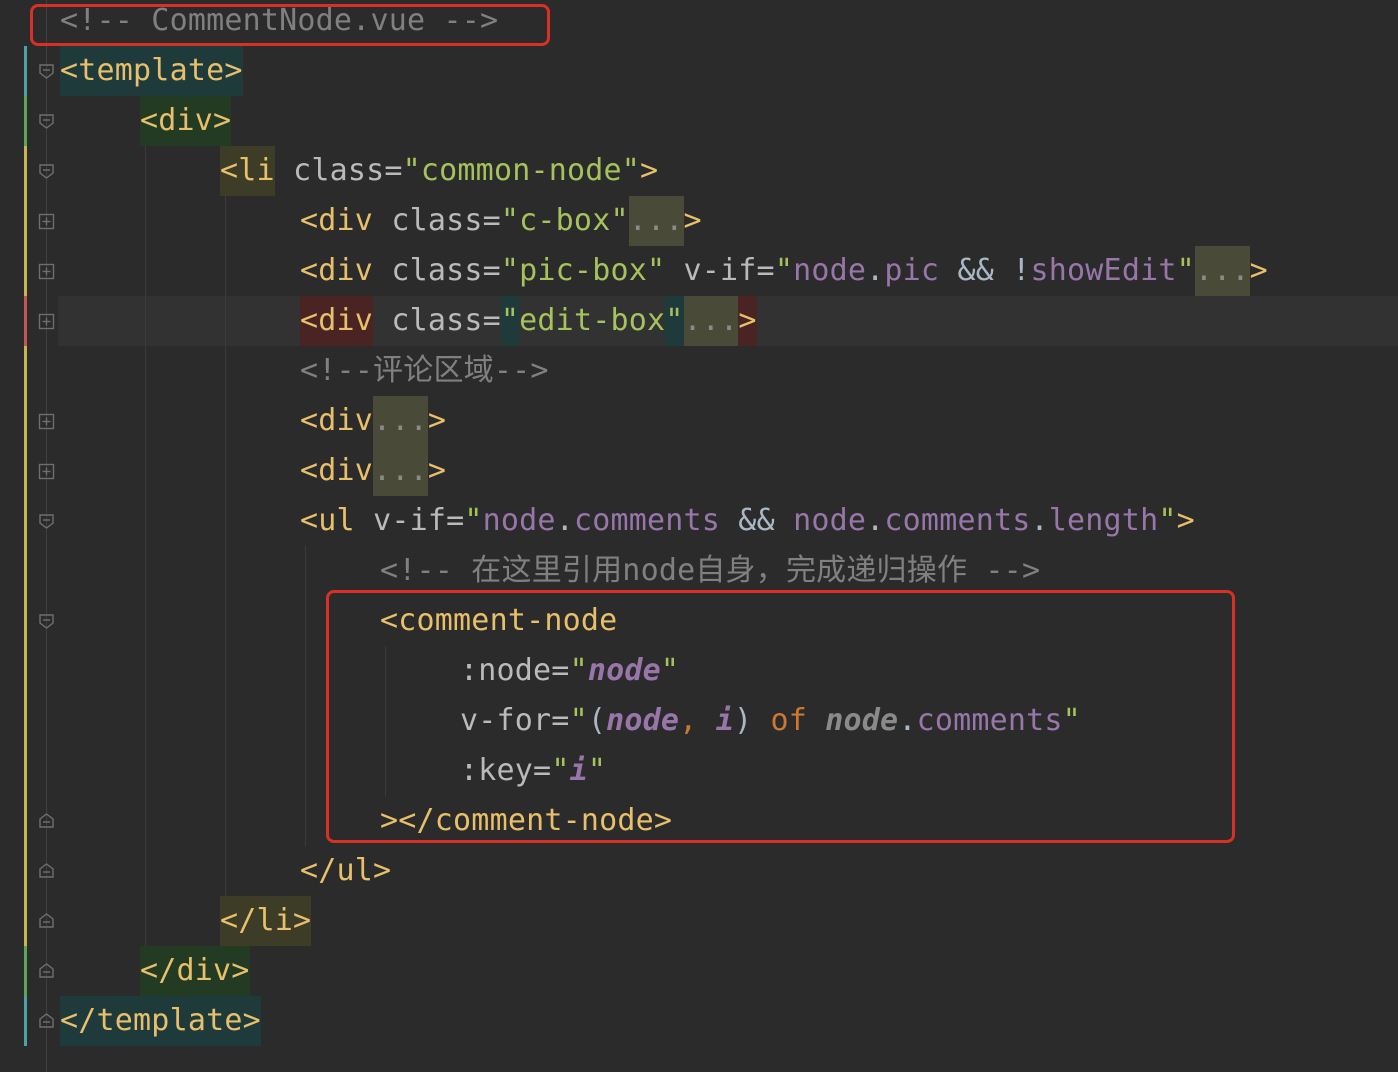  I want to click on code-line-7: <div class="edit-box"...>, so click(528, 321).